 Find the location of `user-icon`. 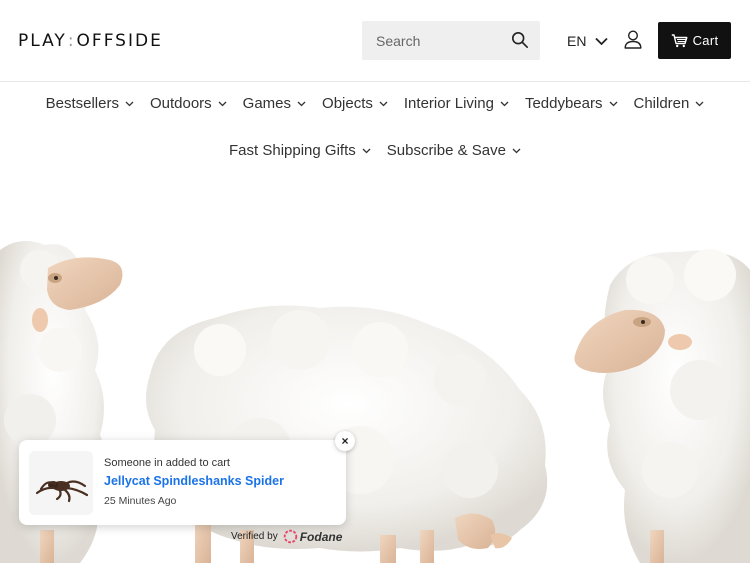

user-icon is located at coordinates (633, 39).